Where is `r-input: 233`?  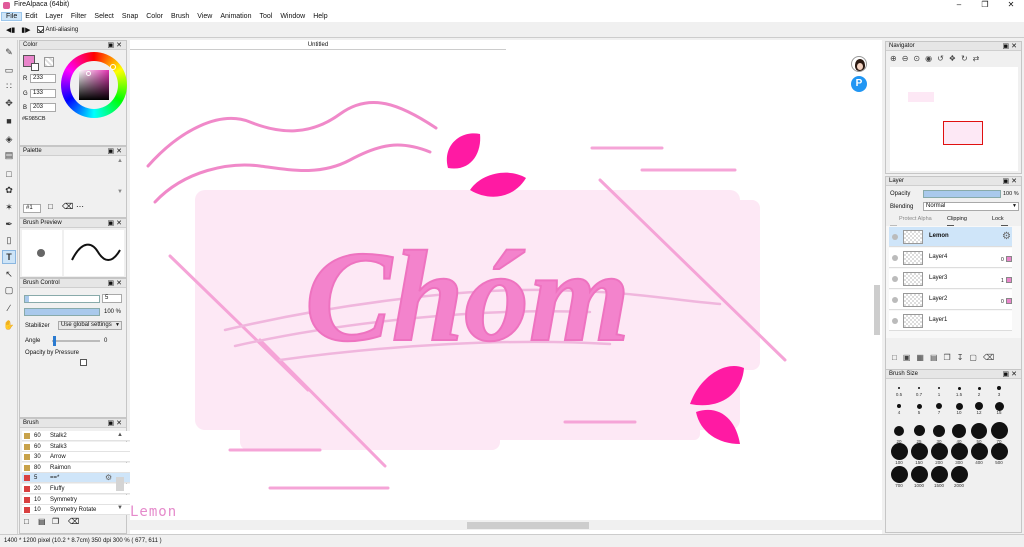 r-input: 233 is located at coordinates (43, 78).